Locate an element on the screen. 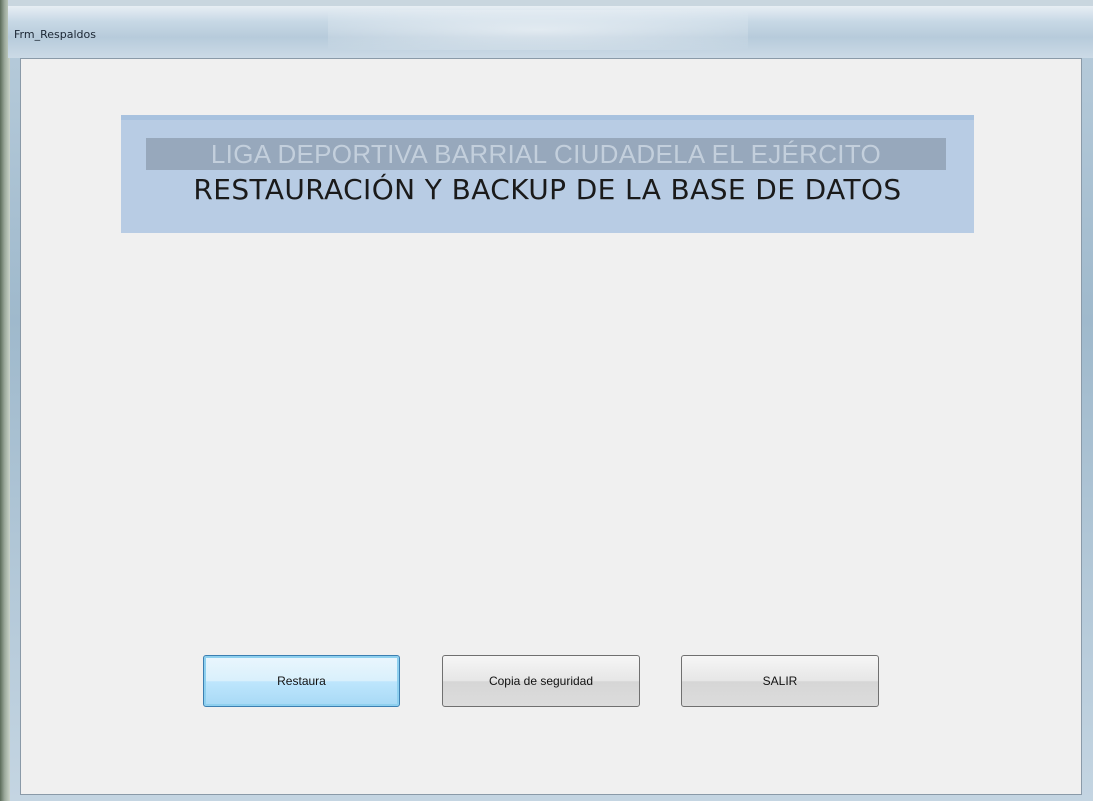  title-bar-glow is located at coordinates (538, 30).